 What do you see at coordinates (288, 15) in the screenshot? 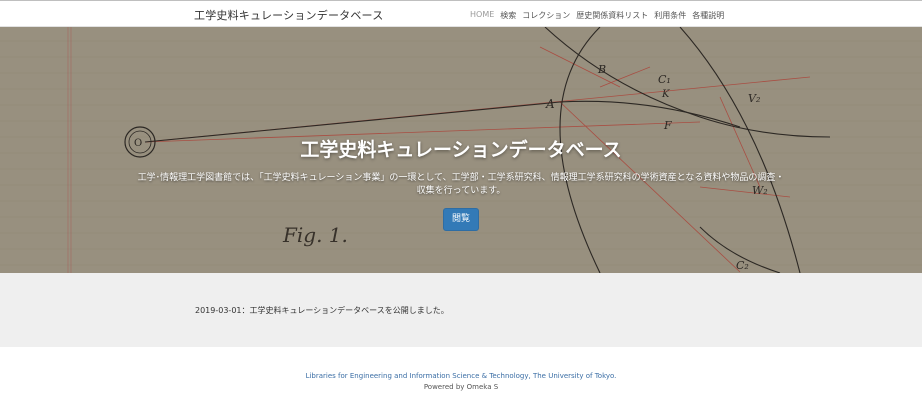
I see `site-brand: 工学史料キュレーションデータベース` at bounding box center [288, 15].